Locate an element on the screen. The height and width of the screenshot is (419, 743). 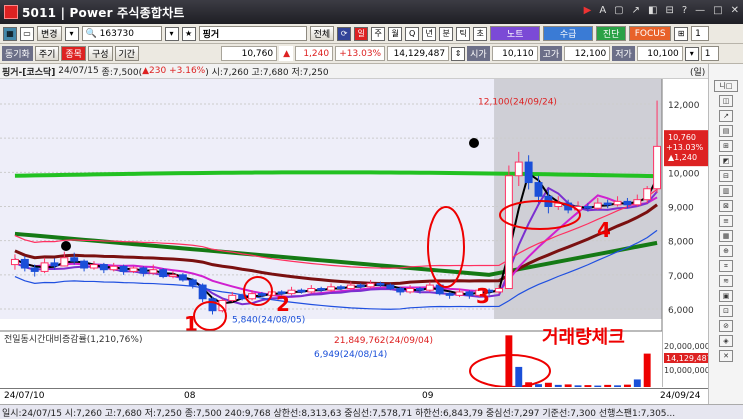
item-button: 종목 is located at coordinates (73, 53).